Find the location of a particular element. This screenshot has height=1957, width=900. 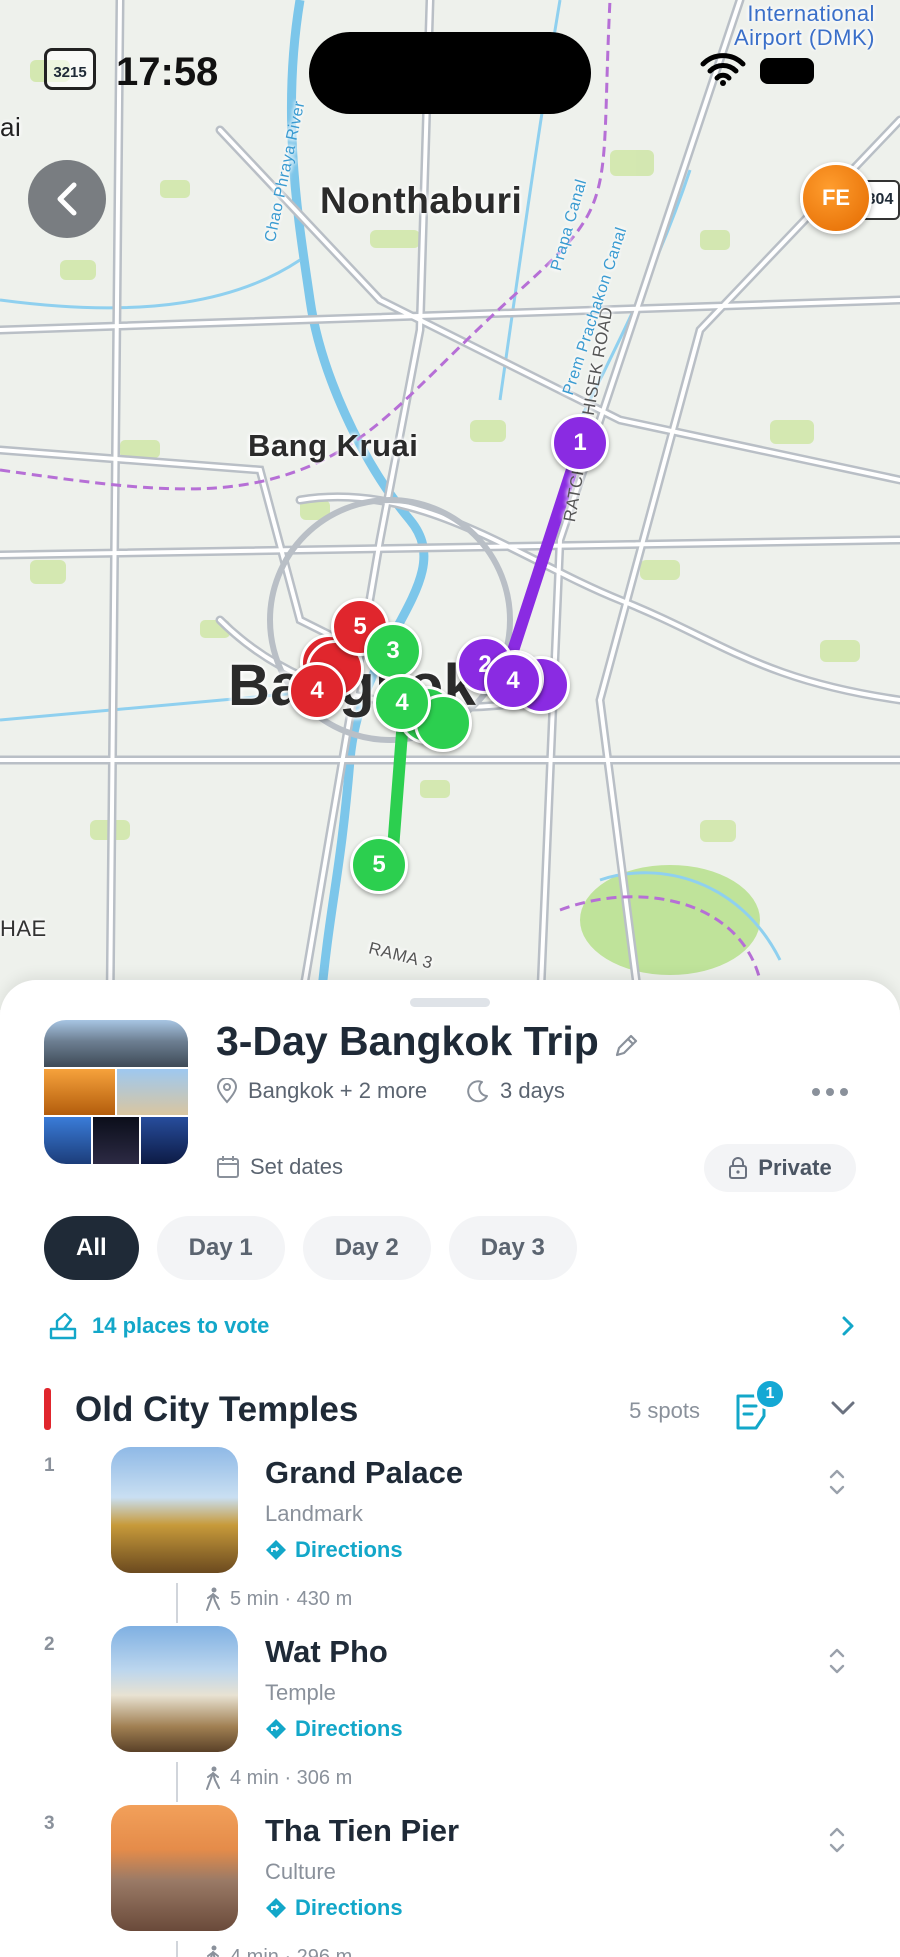

map-label-nonthaburi: Nonthaburi is located at coordinates (421, 200).